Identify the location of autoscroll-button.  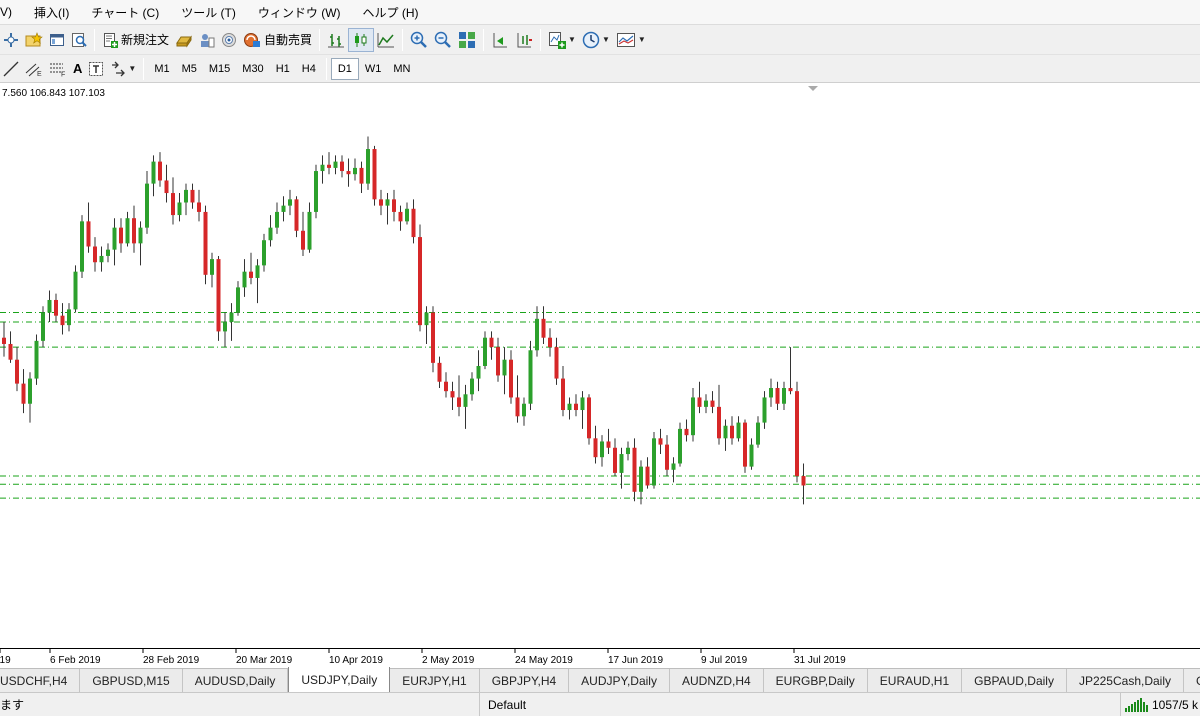
(500, 40).